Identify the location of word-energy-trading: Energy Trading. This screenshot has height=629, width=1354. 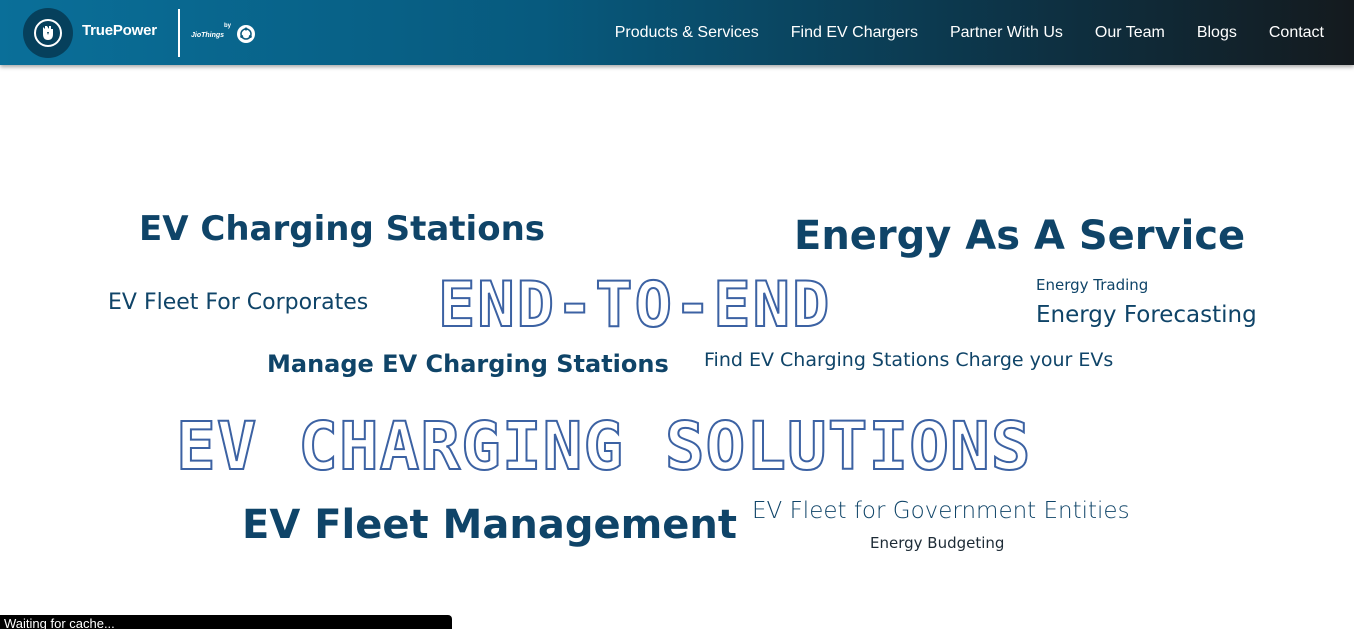
(1092, 285).